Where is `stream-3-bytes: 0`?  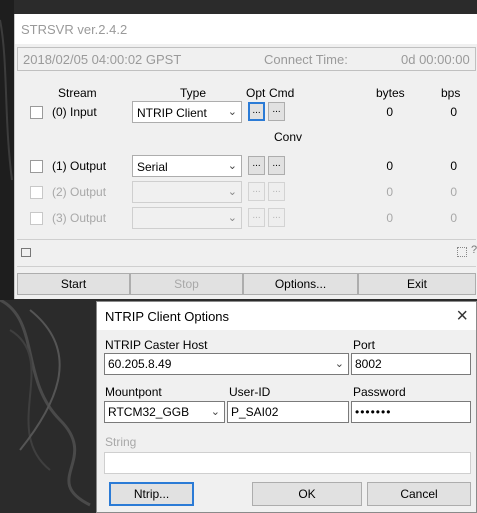 stream-3-bytes: 0 is located at coordinates (389, 218).